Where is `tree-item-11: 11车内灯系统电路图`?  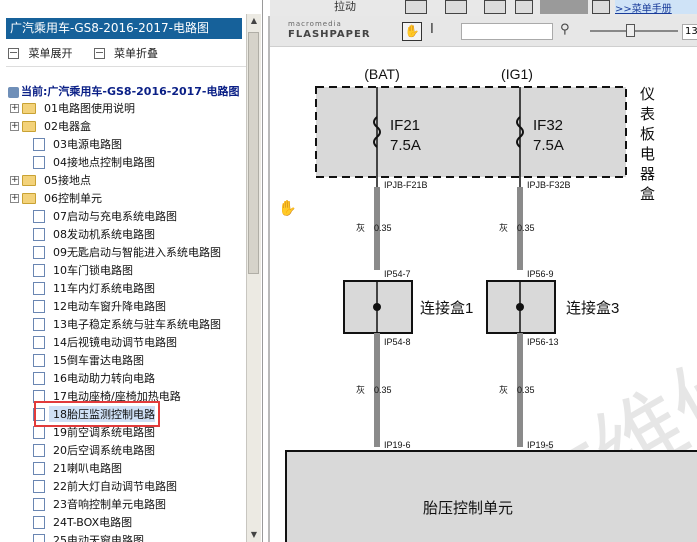 tree-item-11: 11车内灯系统电路图 is located at coordinates (130, 288).